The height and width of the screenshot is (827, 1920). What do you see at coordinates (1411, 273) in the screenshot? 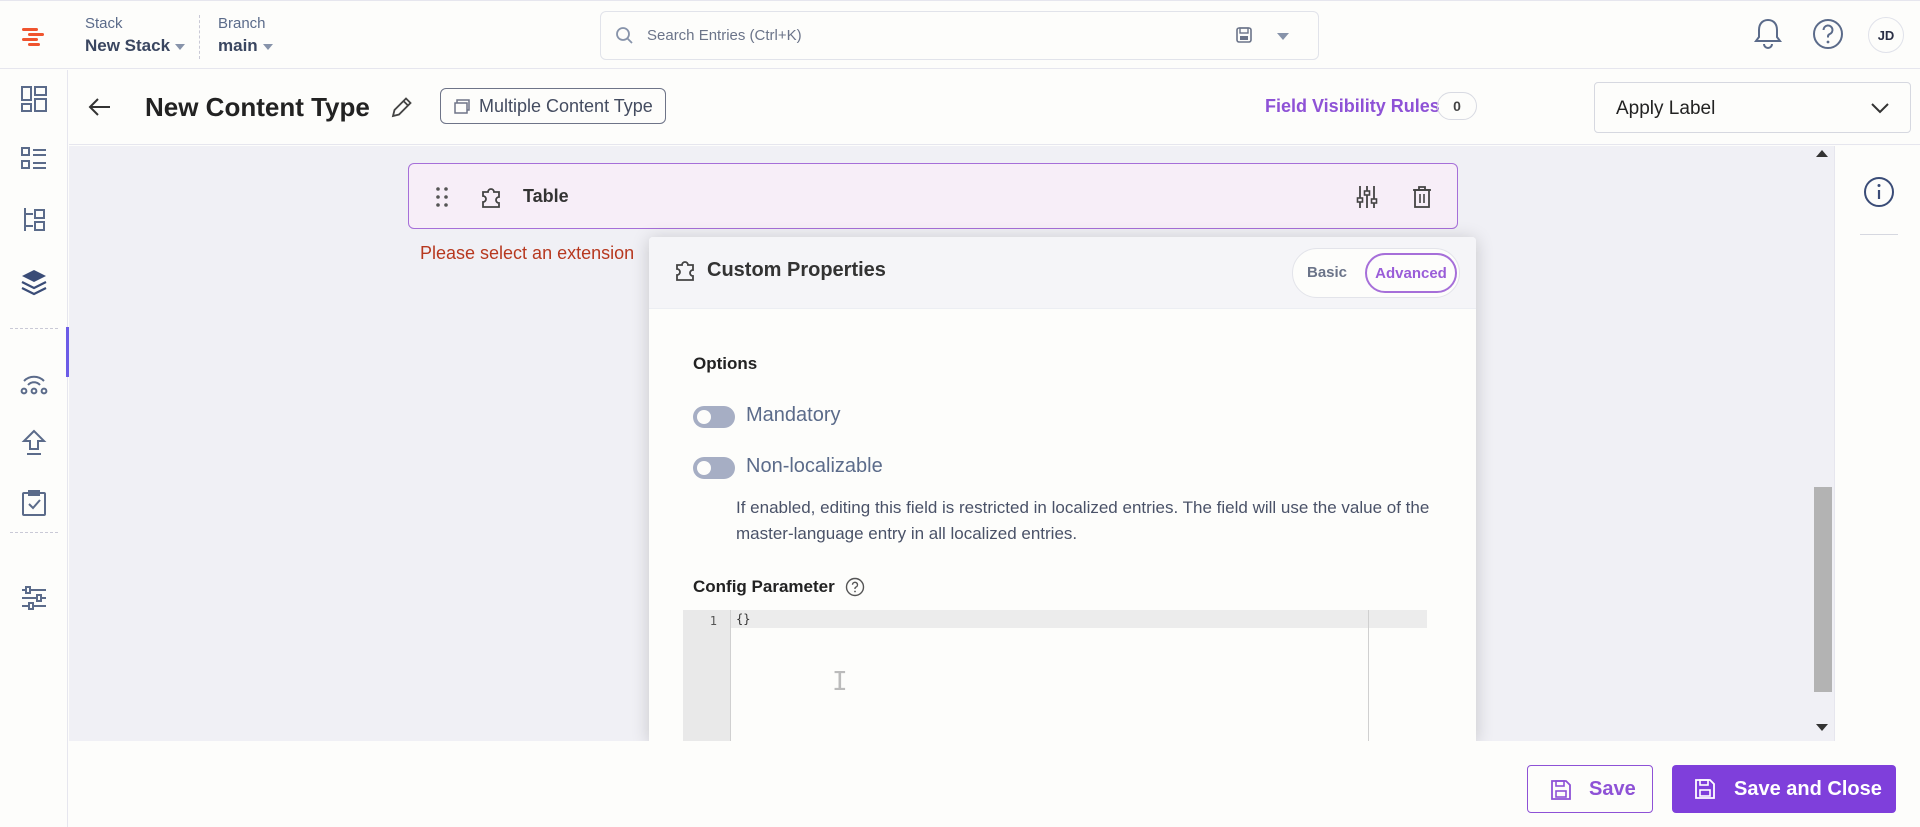
I see `tab-advanced: Advanced` at bounding box center [1411, 273].